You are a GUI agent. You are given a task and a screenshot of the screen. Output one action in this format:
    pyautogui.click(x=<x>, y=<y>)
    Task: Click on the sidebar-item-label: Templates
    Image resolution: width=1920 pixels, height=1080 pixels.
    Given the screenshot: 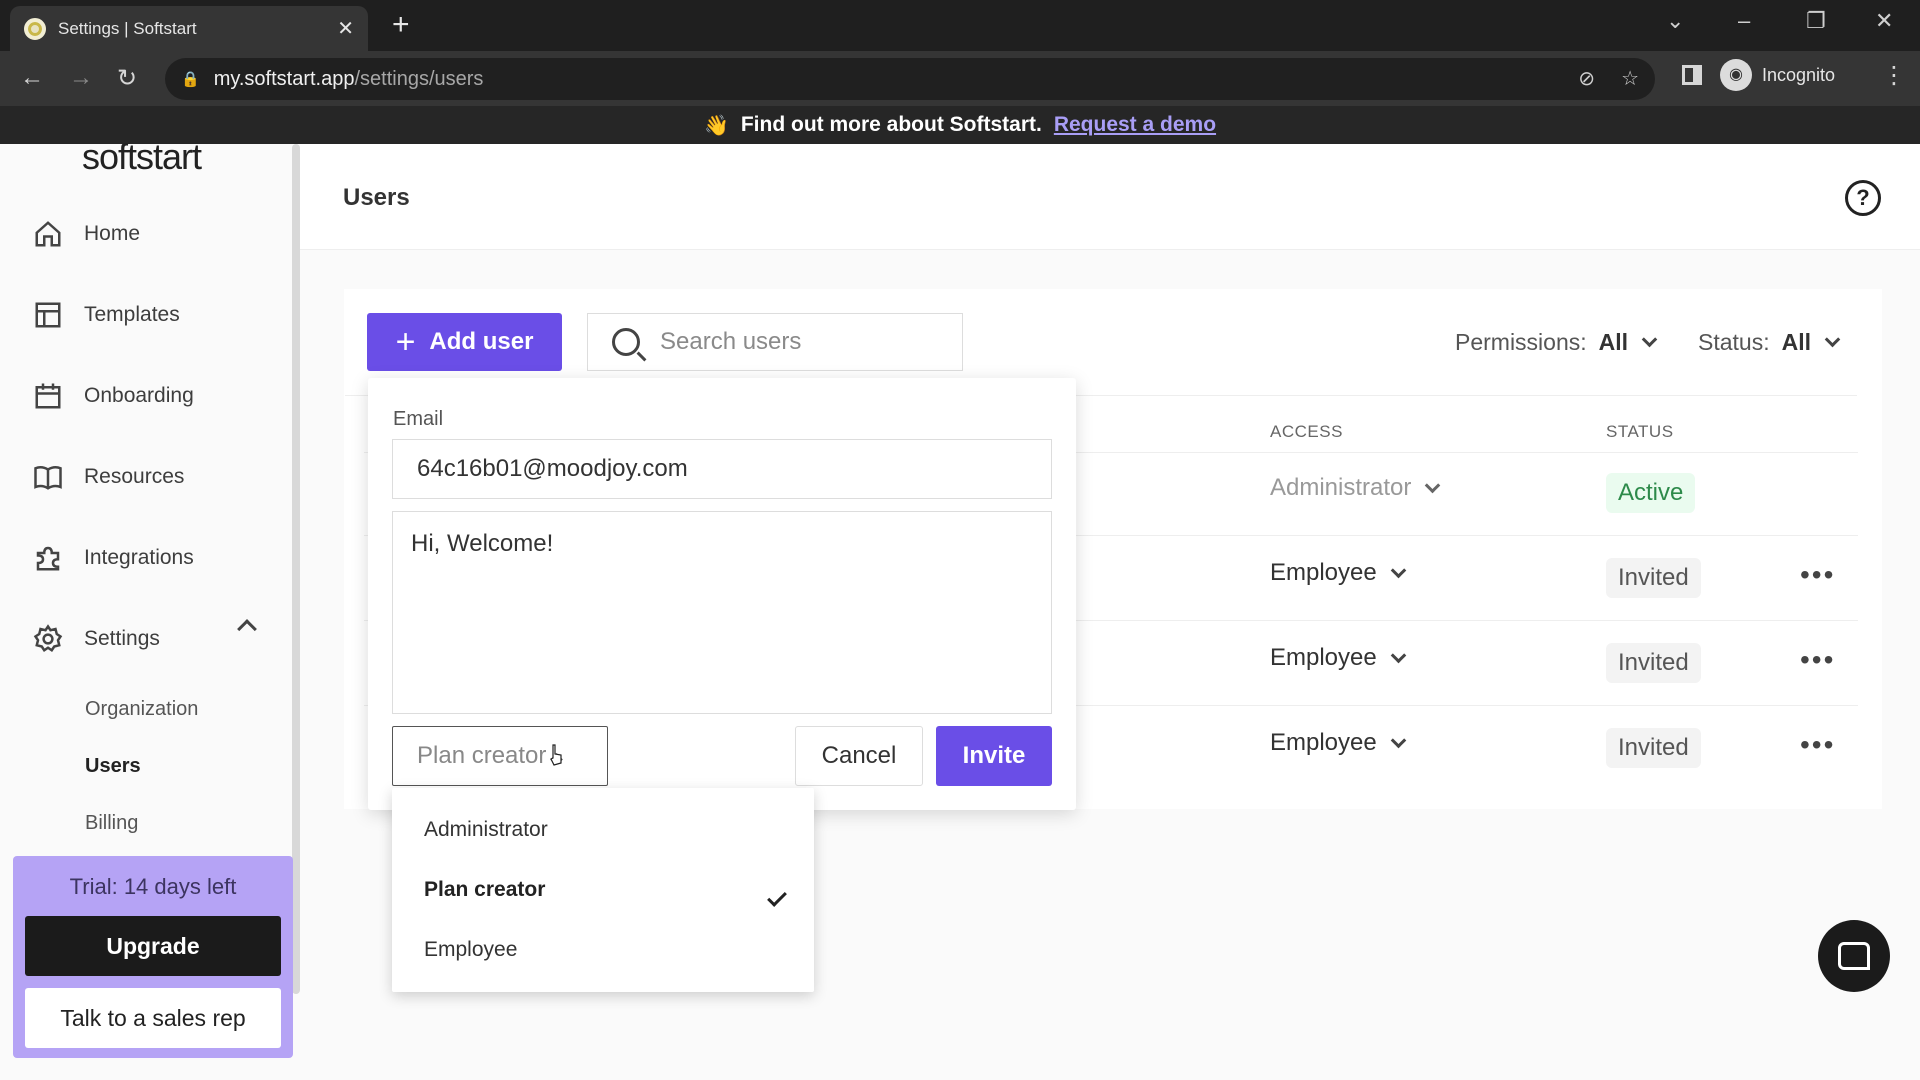 What is the action you would take?
    pyautogui.click(x=132, y=314)
    